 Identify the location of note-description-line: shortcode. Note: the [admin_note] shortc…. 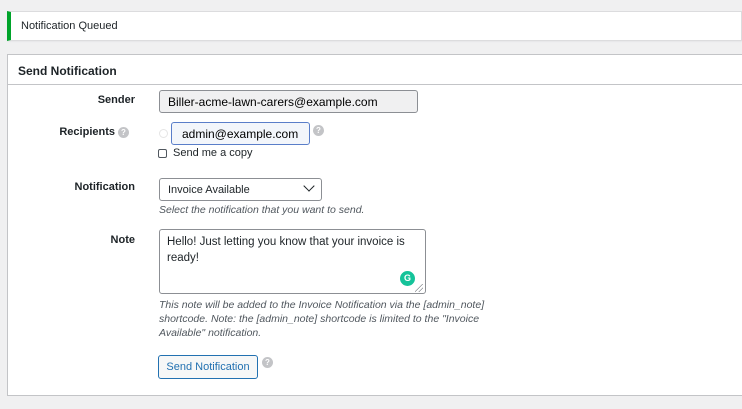
(319, 319).